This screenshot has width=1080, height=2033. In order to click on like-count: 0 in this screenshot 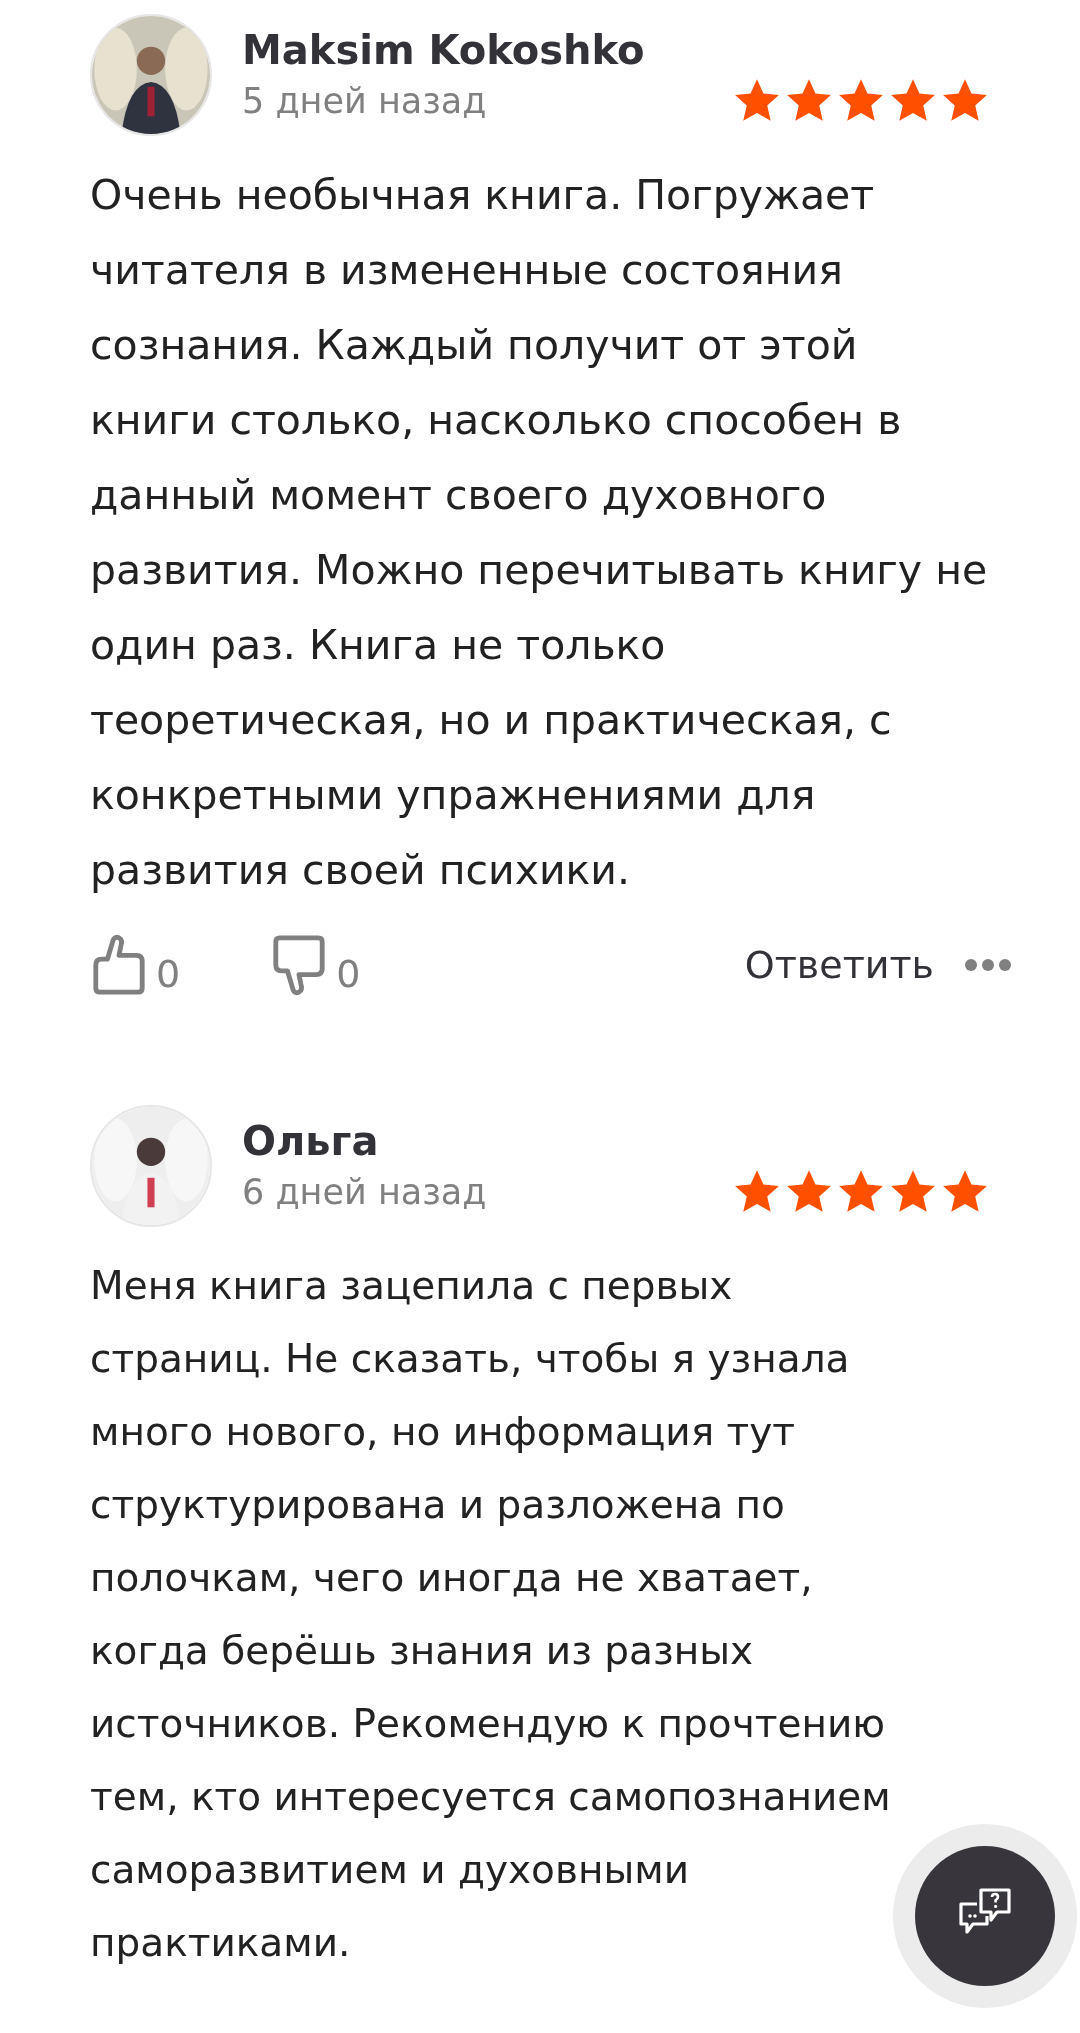, I will do `click(168, 974)`.